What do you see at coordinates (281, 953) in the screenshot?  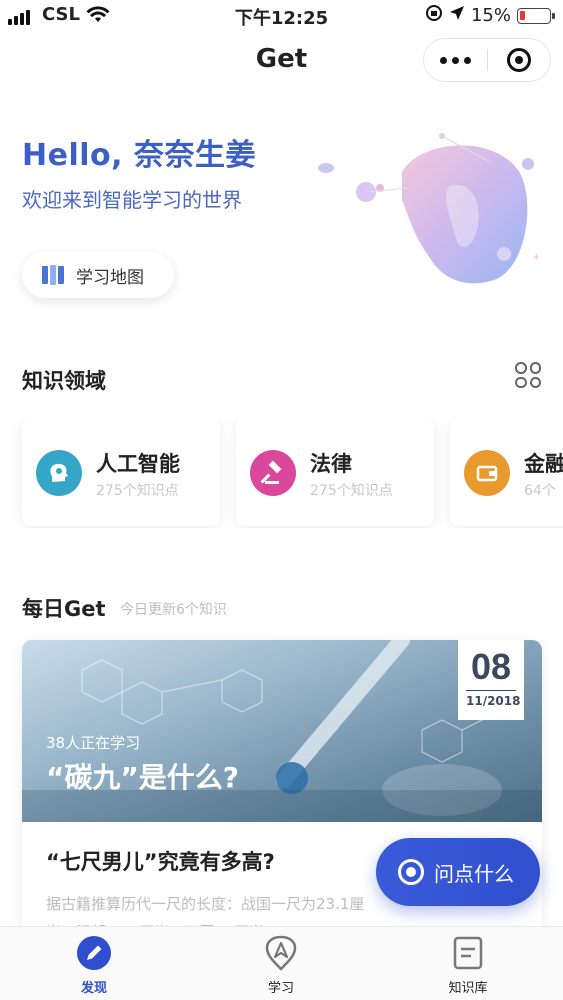 I see `navigation-pin-icon` at bounding box center [281, 953].